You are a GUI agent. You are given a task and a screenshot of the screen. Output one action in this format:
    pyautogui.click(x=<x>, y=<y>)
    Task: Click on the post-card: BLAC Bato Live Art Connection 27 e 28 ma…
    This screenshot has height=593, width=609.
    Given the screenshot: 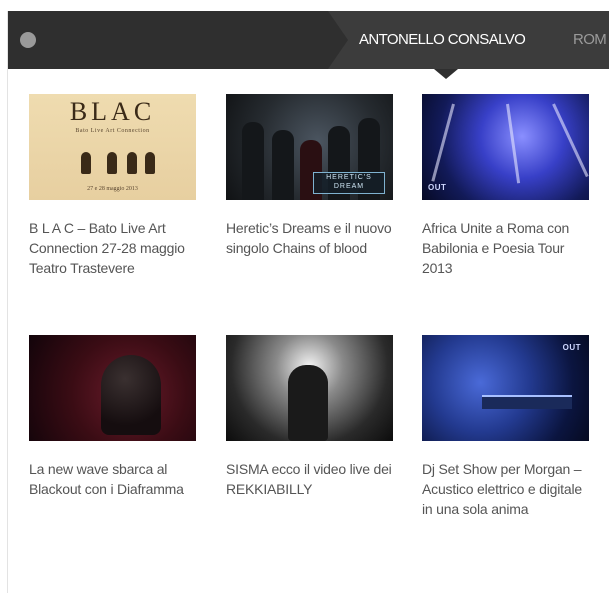 What is the action you would take?
    pyautogui.click(x=114, y=186)
    